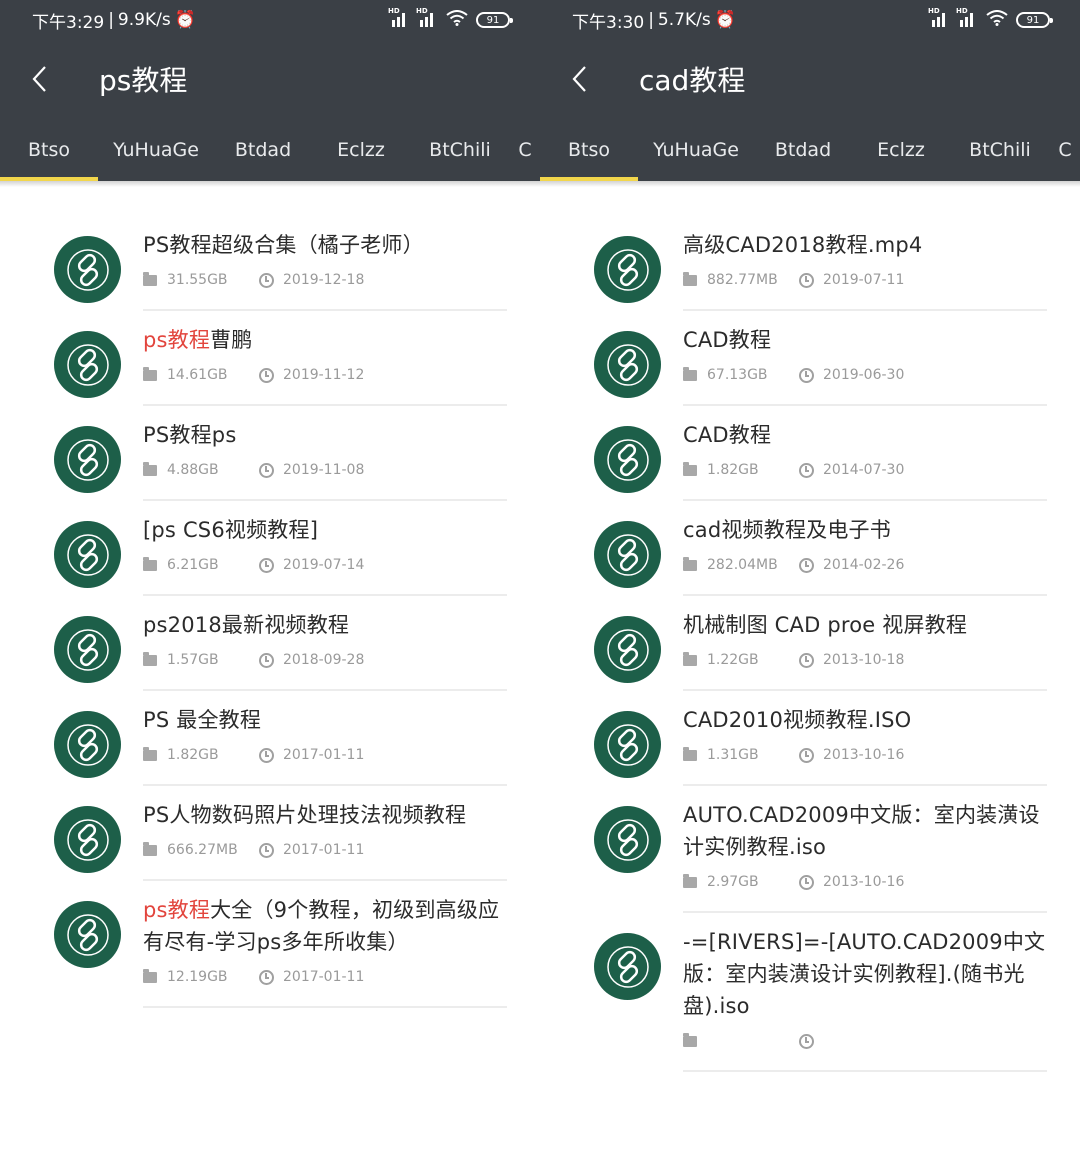 Image resolution: width=1080 pixels, height=1170 pixels. I want to click on item-title: ps教程曹鹏, so click(198, 340).